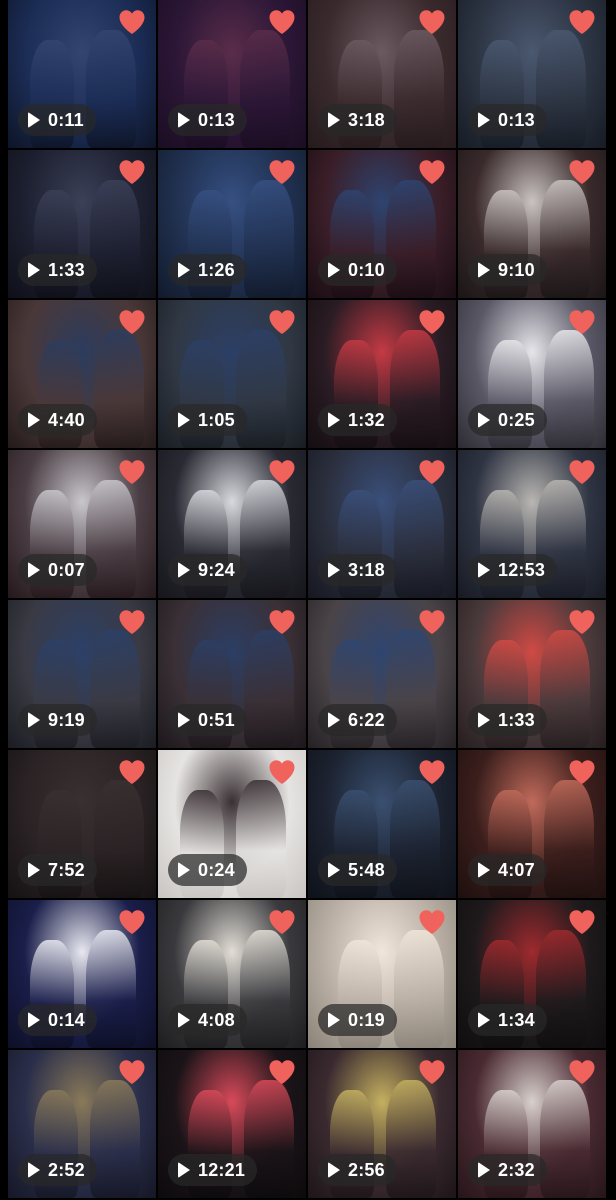 The image size is (616, 1200). I want to click on video-thumbnail: 0:11, so click(82, 74).